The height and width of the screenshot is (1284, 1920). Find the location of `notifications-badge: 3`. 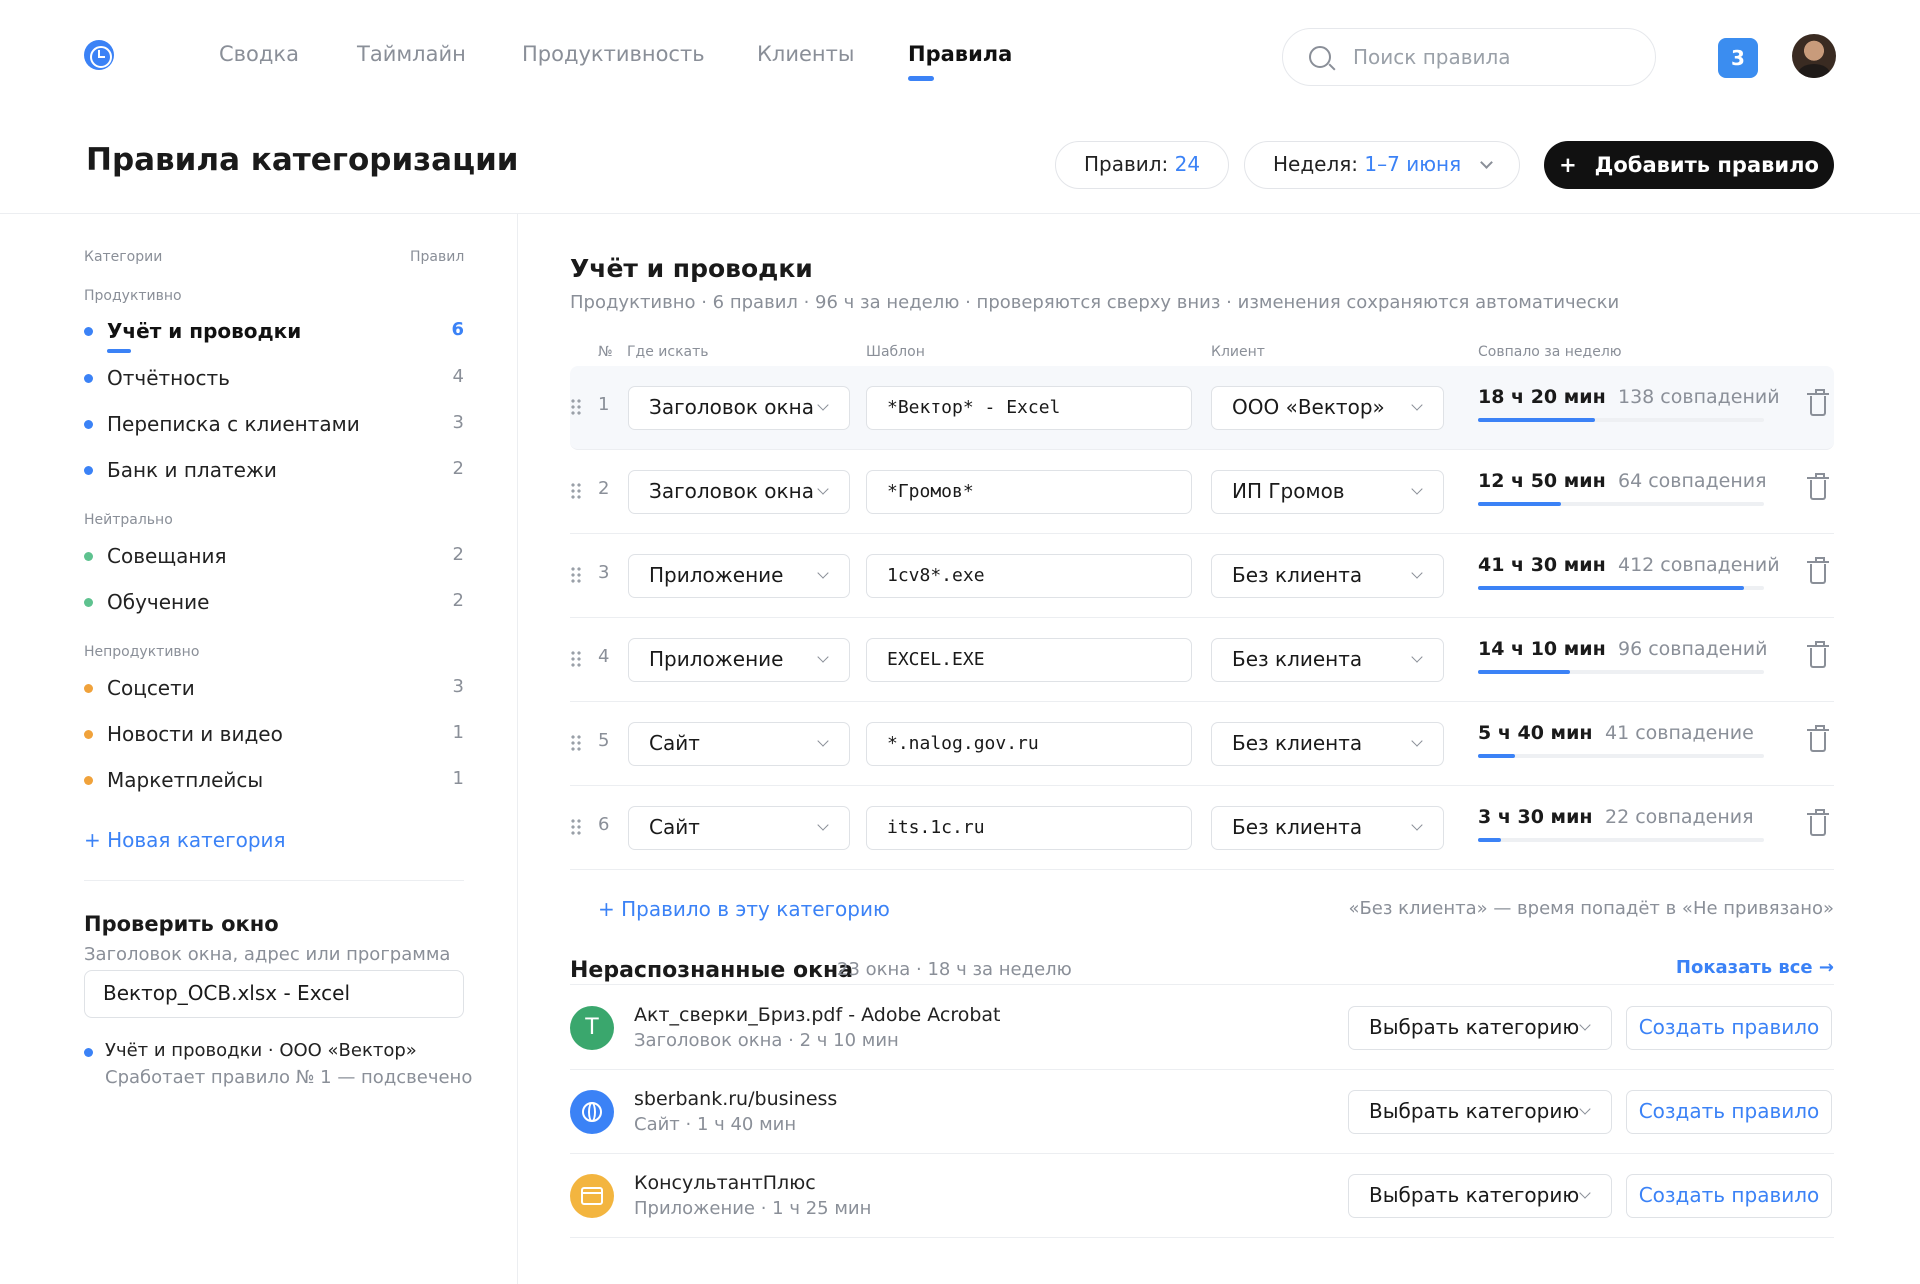

notifications-badge: 3 is located at coordinates (1738, 58).